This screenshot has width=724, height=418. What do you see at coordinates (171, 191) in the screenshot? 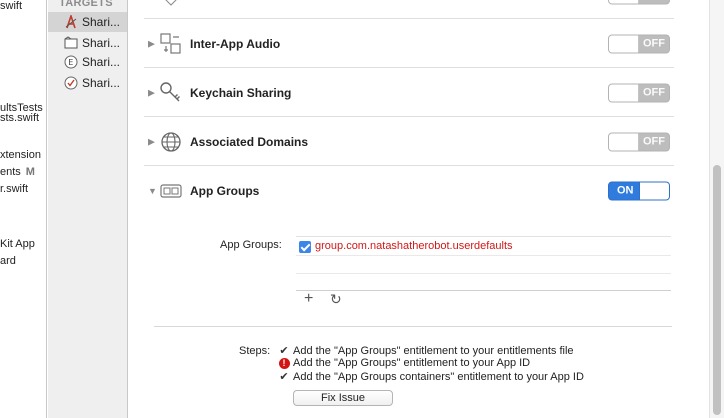
I see `app-groups-icon` at bounding box center [171, 191].